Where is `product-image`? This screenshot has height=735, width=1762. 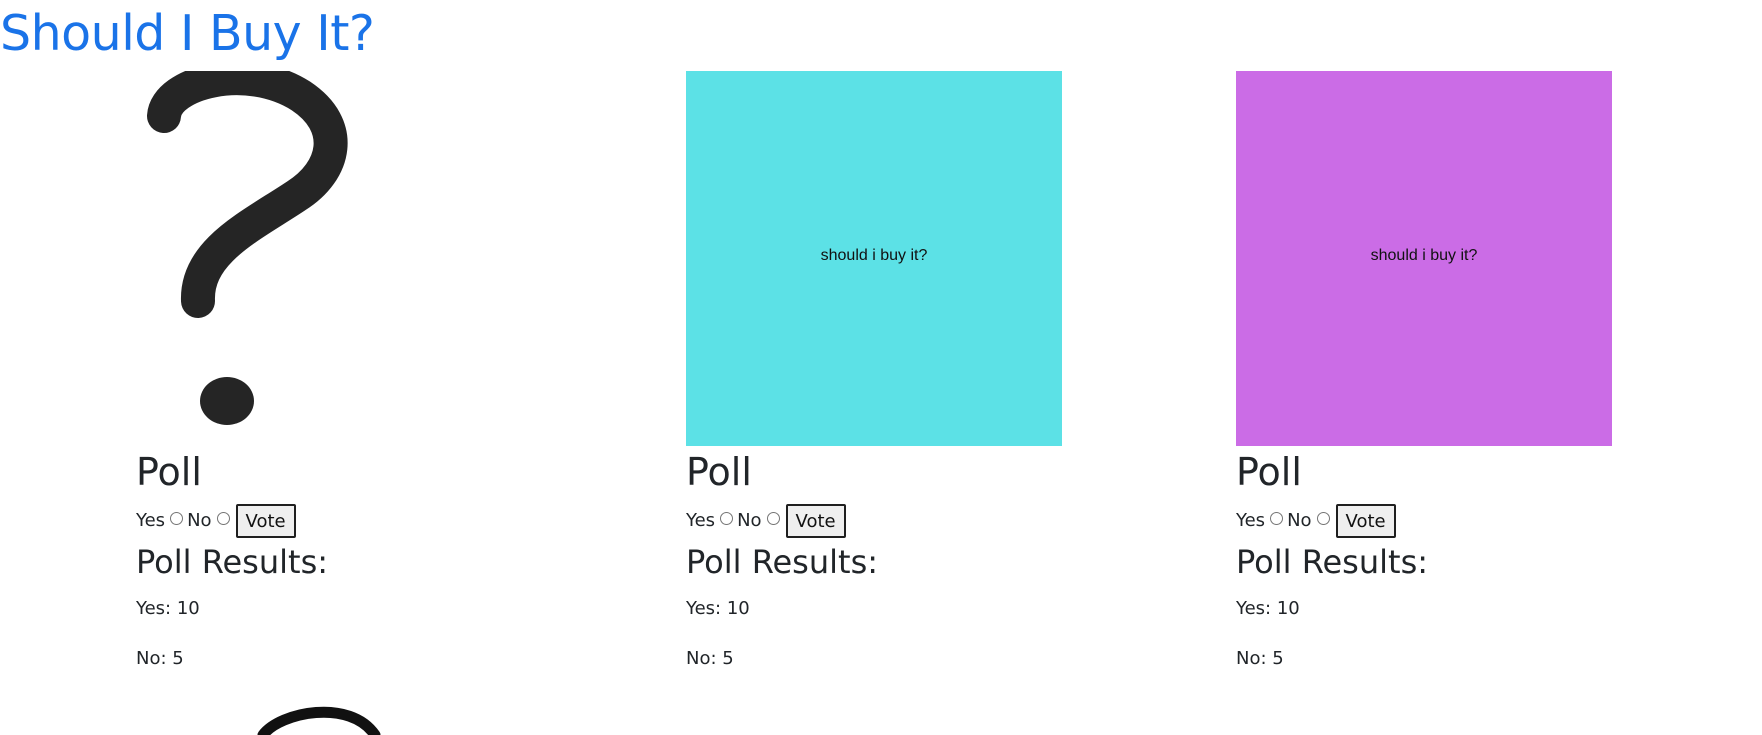
product-image is located at coordinates (324, 258).